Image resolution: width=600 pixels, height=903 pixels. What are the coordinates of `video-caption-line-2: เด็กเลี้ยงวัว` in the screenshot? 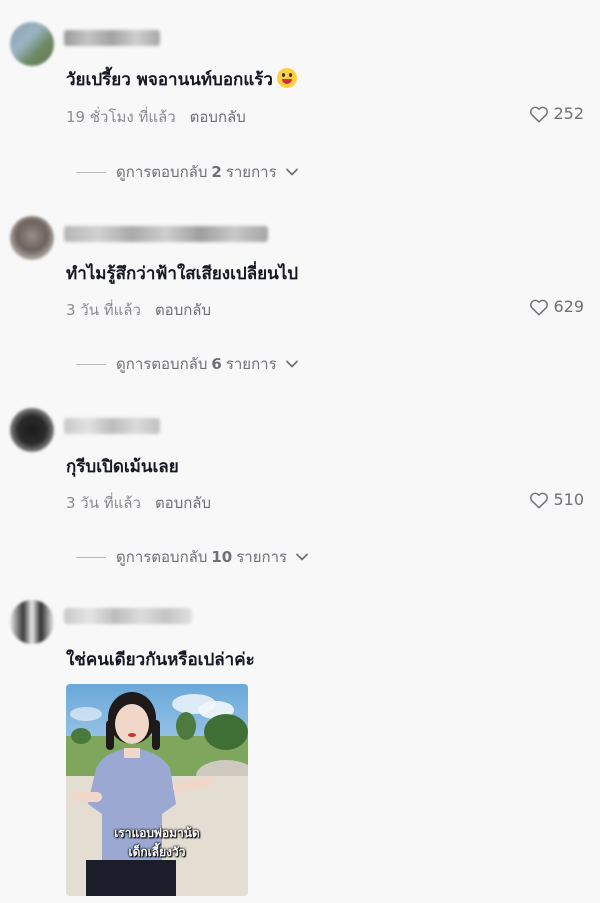 It's located at (157, 852).